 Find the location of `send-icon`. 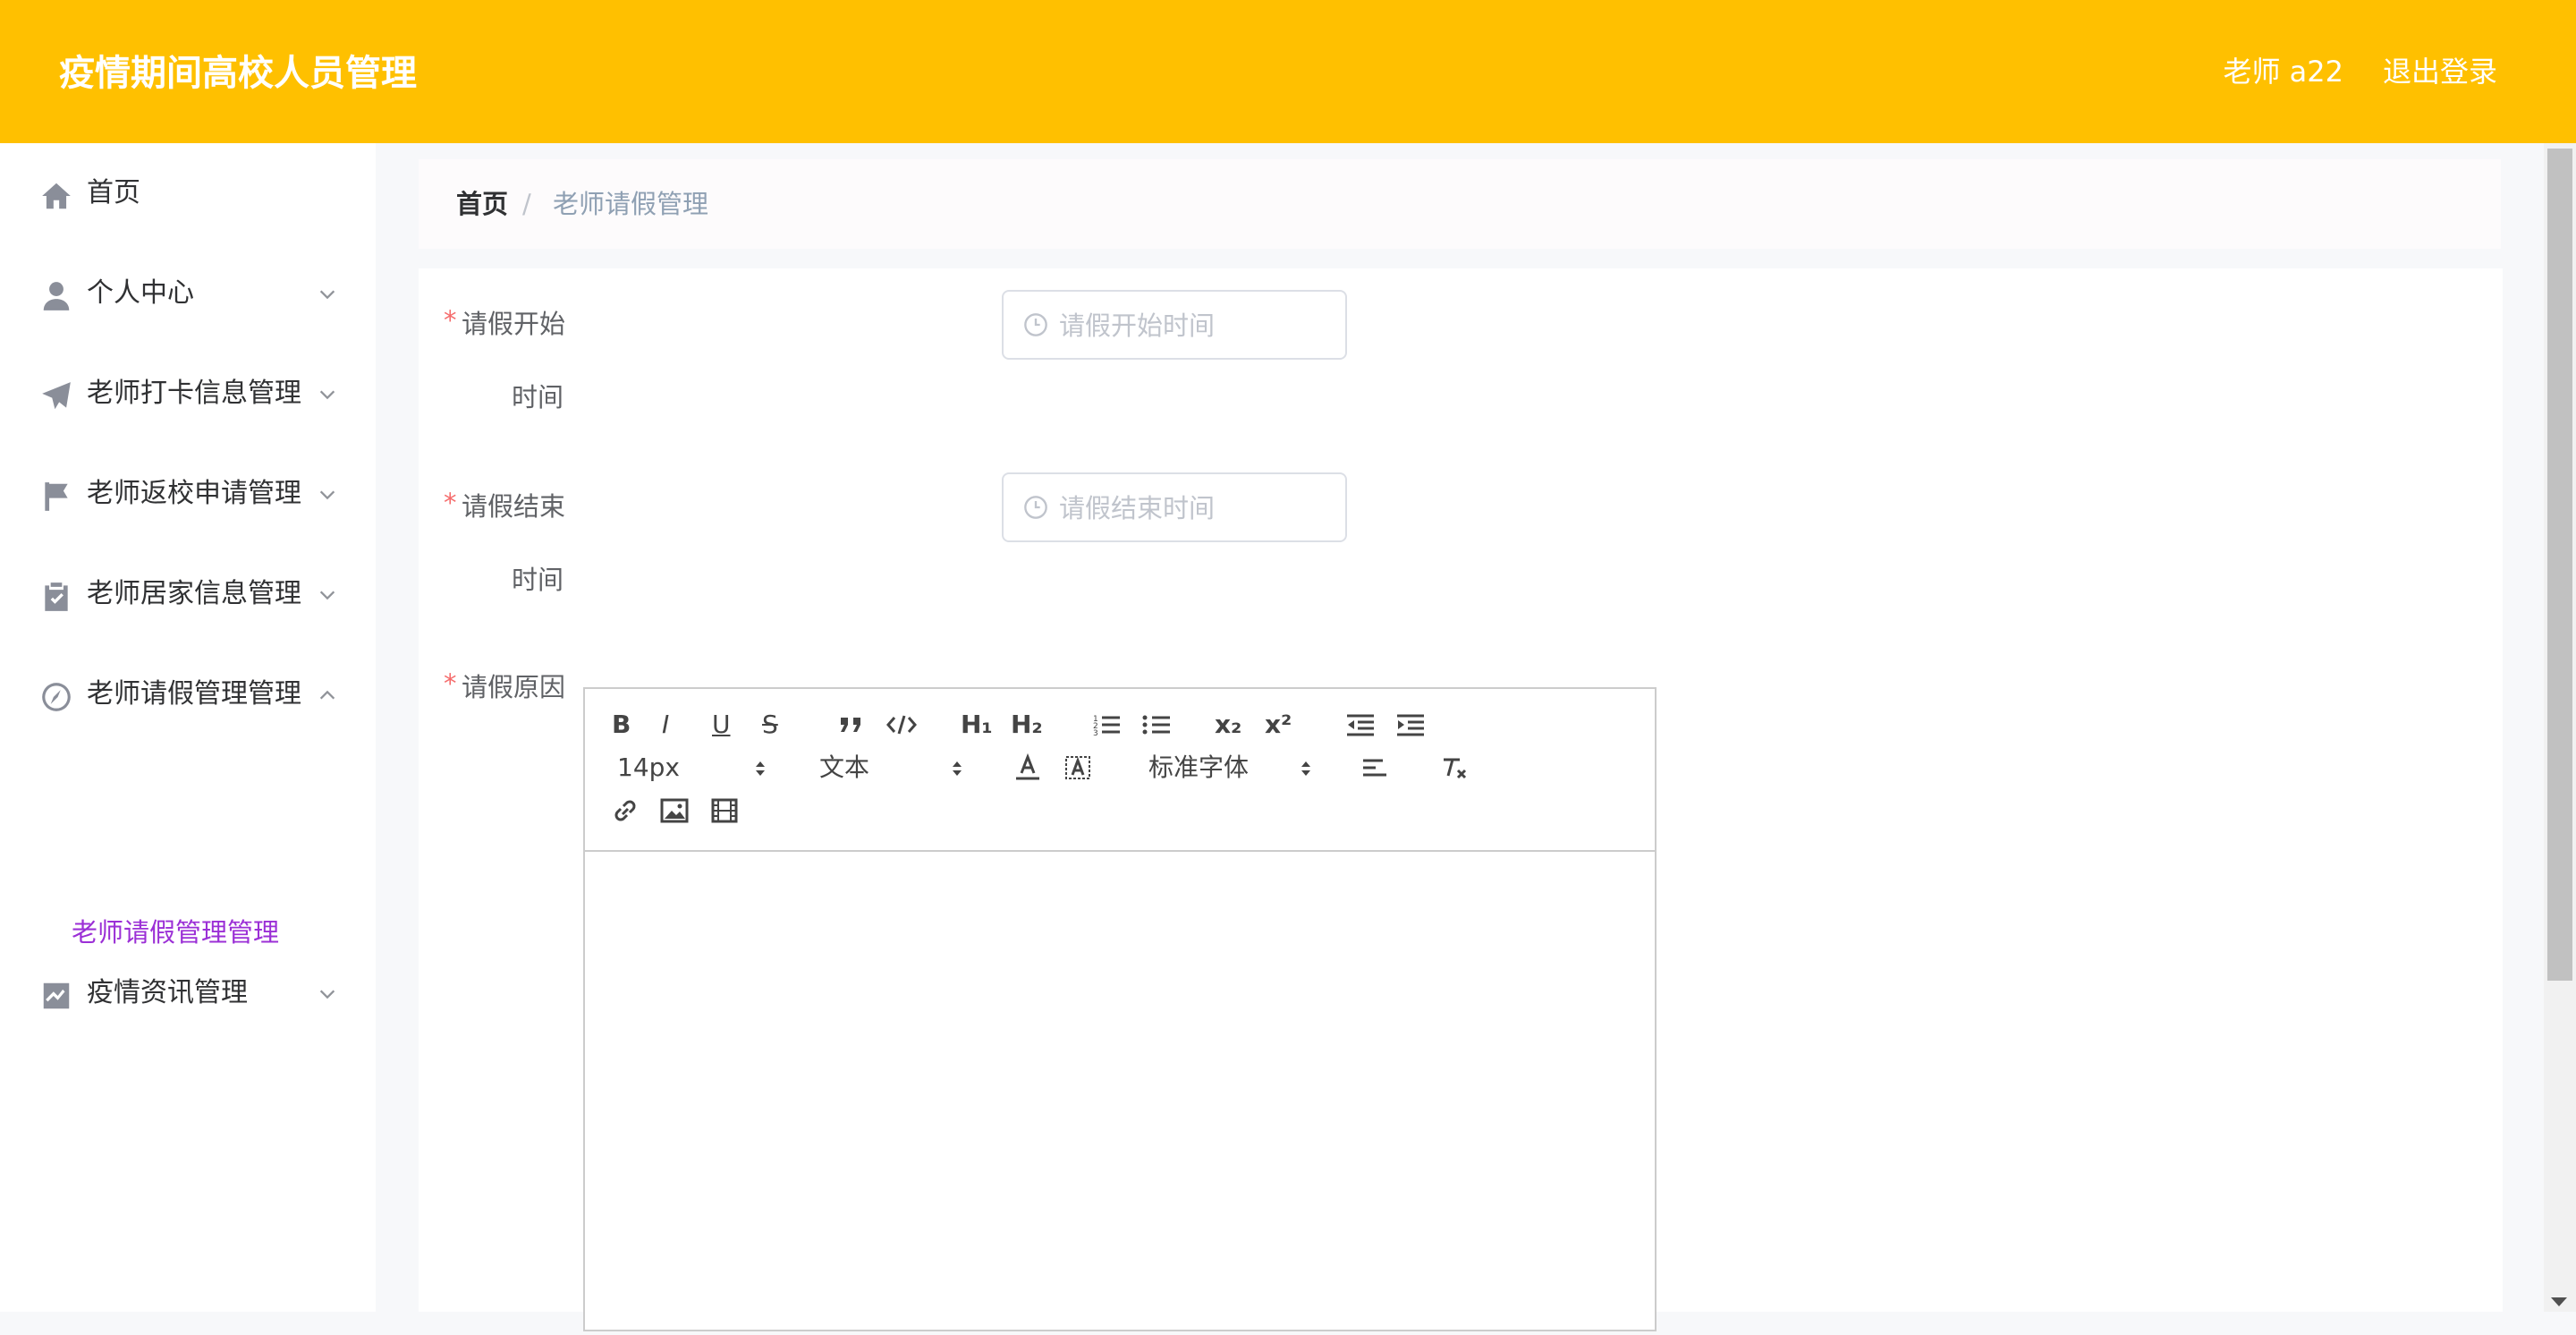

send-icon is located at coordinates (56, 396).